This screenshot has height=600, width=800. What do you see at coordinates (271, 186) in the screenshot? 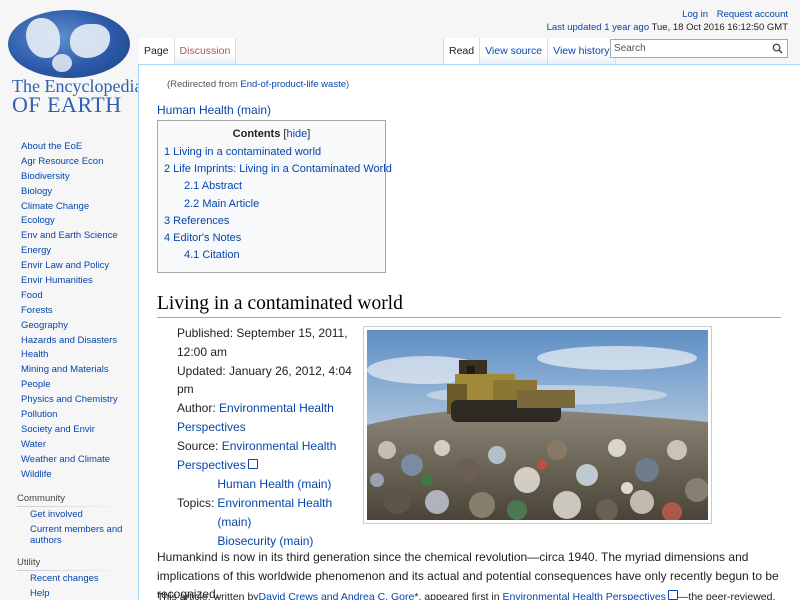
I see `toc-item: 2.1 Abstract` at bounding box center [271, 186].